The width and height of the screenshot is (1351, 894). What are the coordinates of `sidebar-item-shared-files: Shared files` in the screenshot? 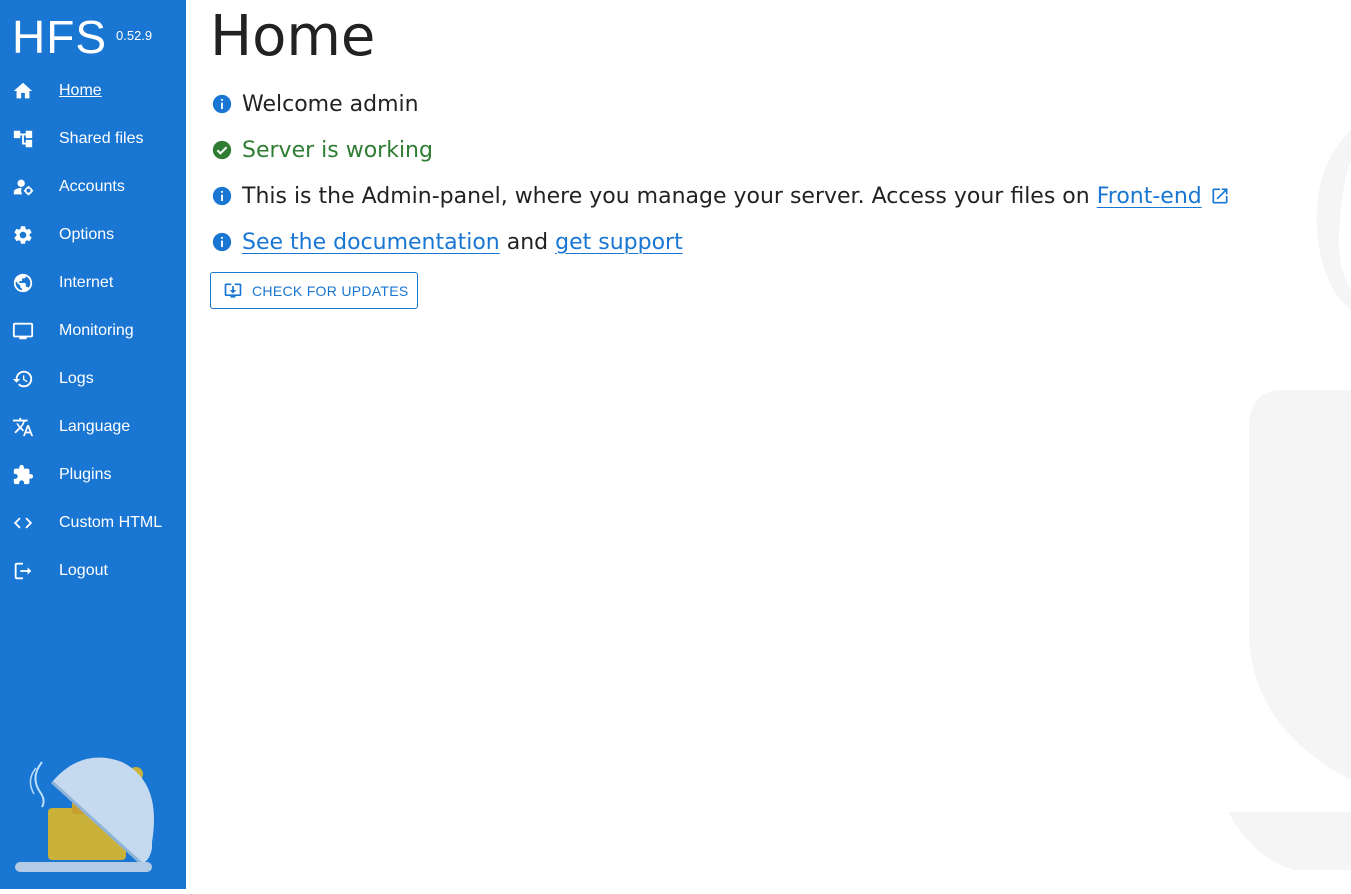 It's located at (93, 139).